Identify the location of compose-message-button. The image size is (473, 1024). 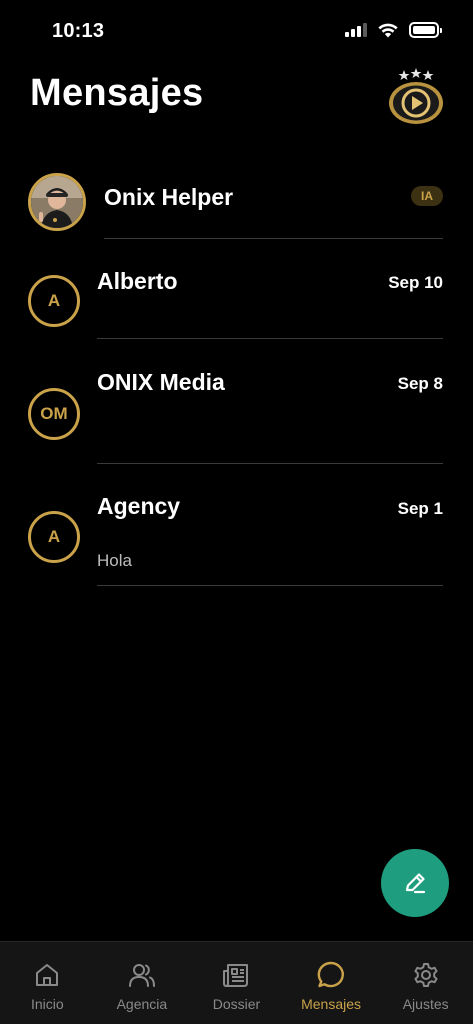
(415, 883).